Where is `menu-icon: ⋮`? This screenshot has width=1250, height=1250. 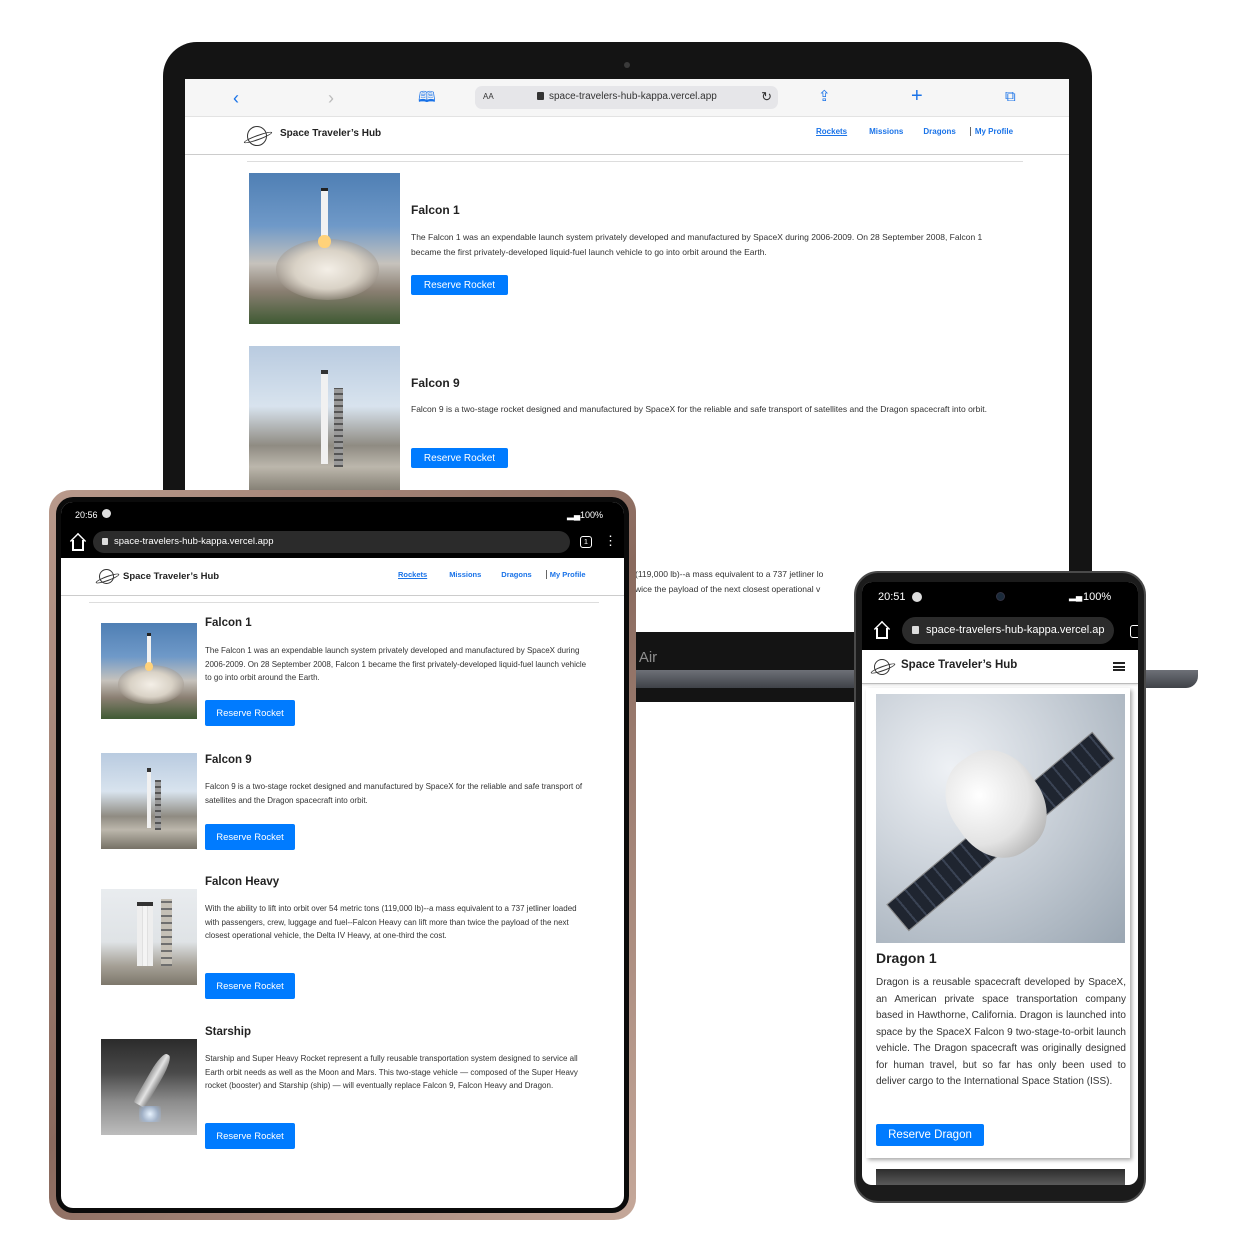 menu-icon: ⋮ is located at coordinates (610, 541).